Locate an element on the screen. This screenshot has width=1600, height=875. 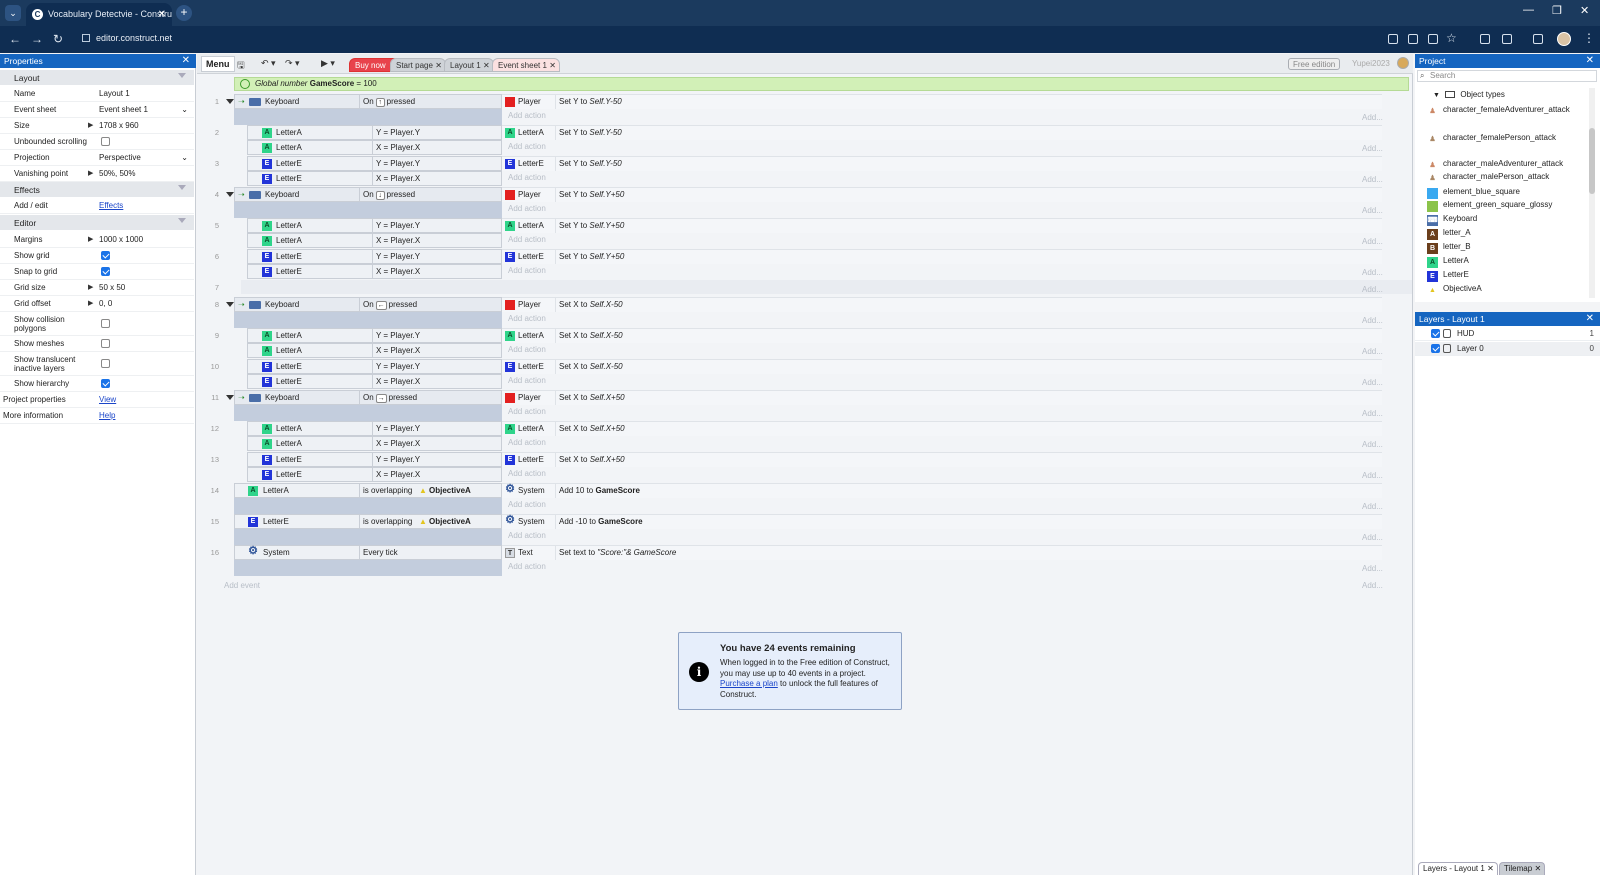
scrollbar-thumb is located at coordinates (1592, 161).